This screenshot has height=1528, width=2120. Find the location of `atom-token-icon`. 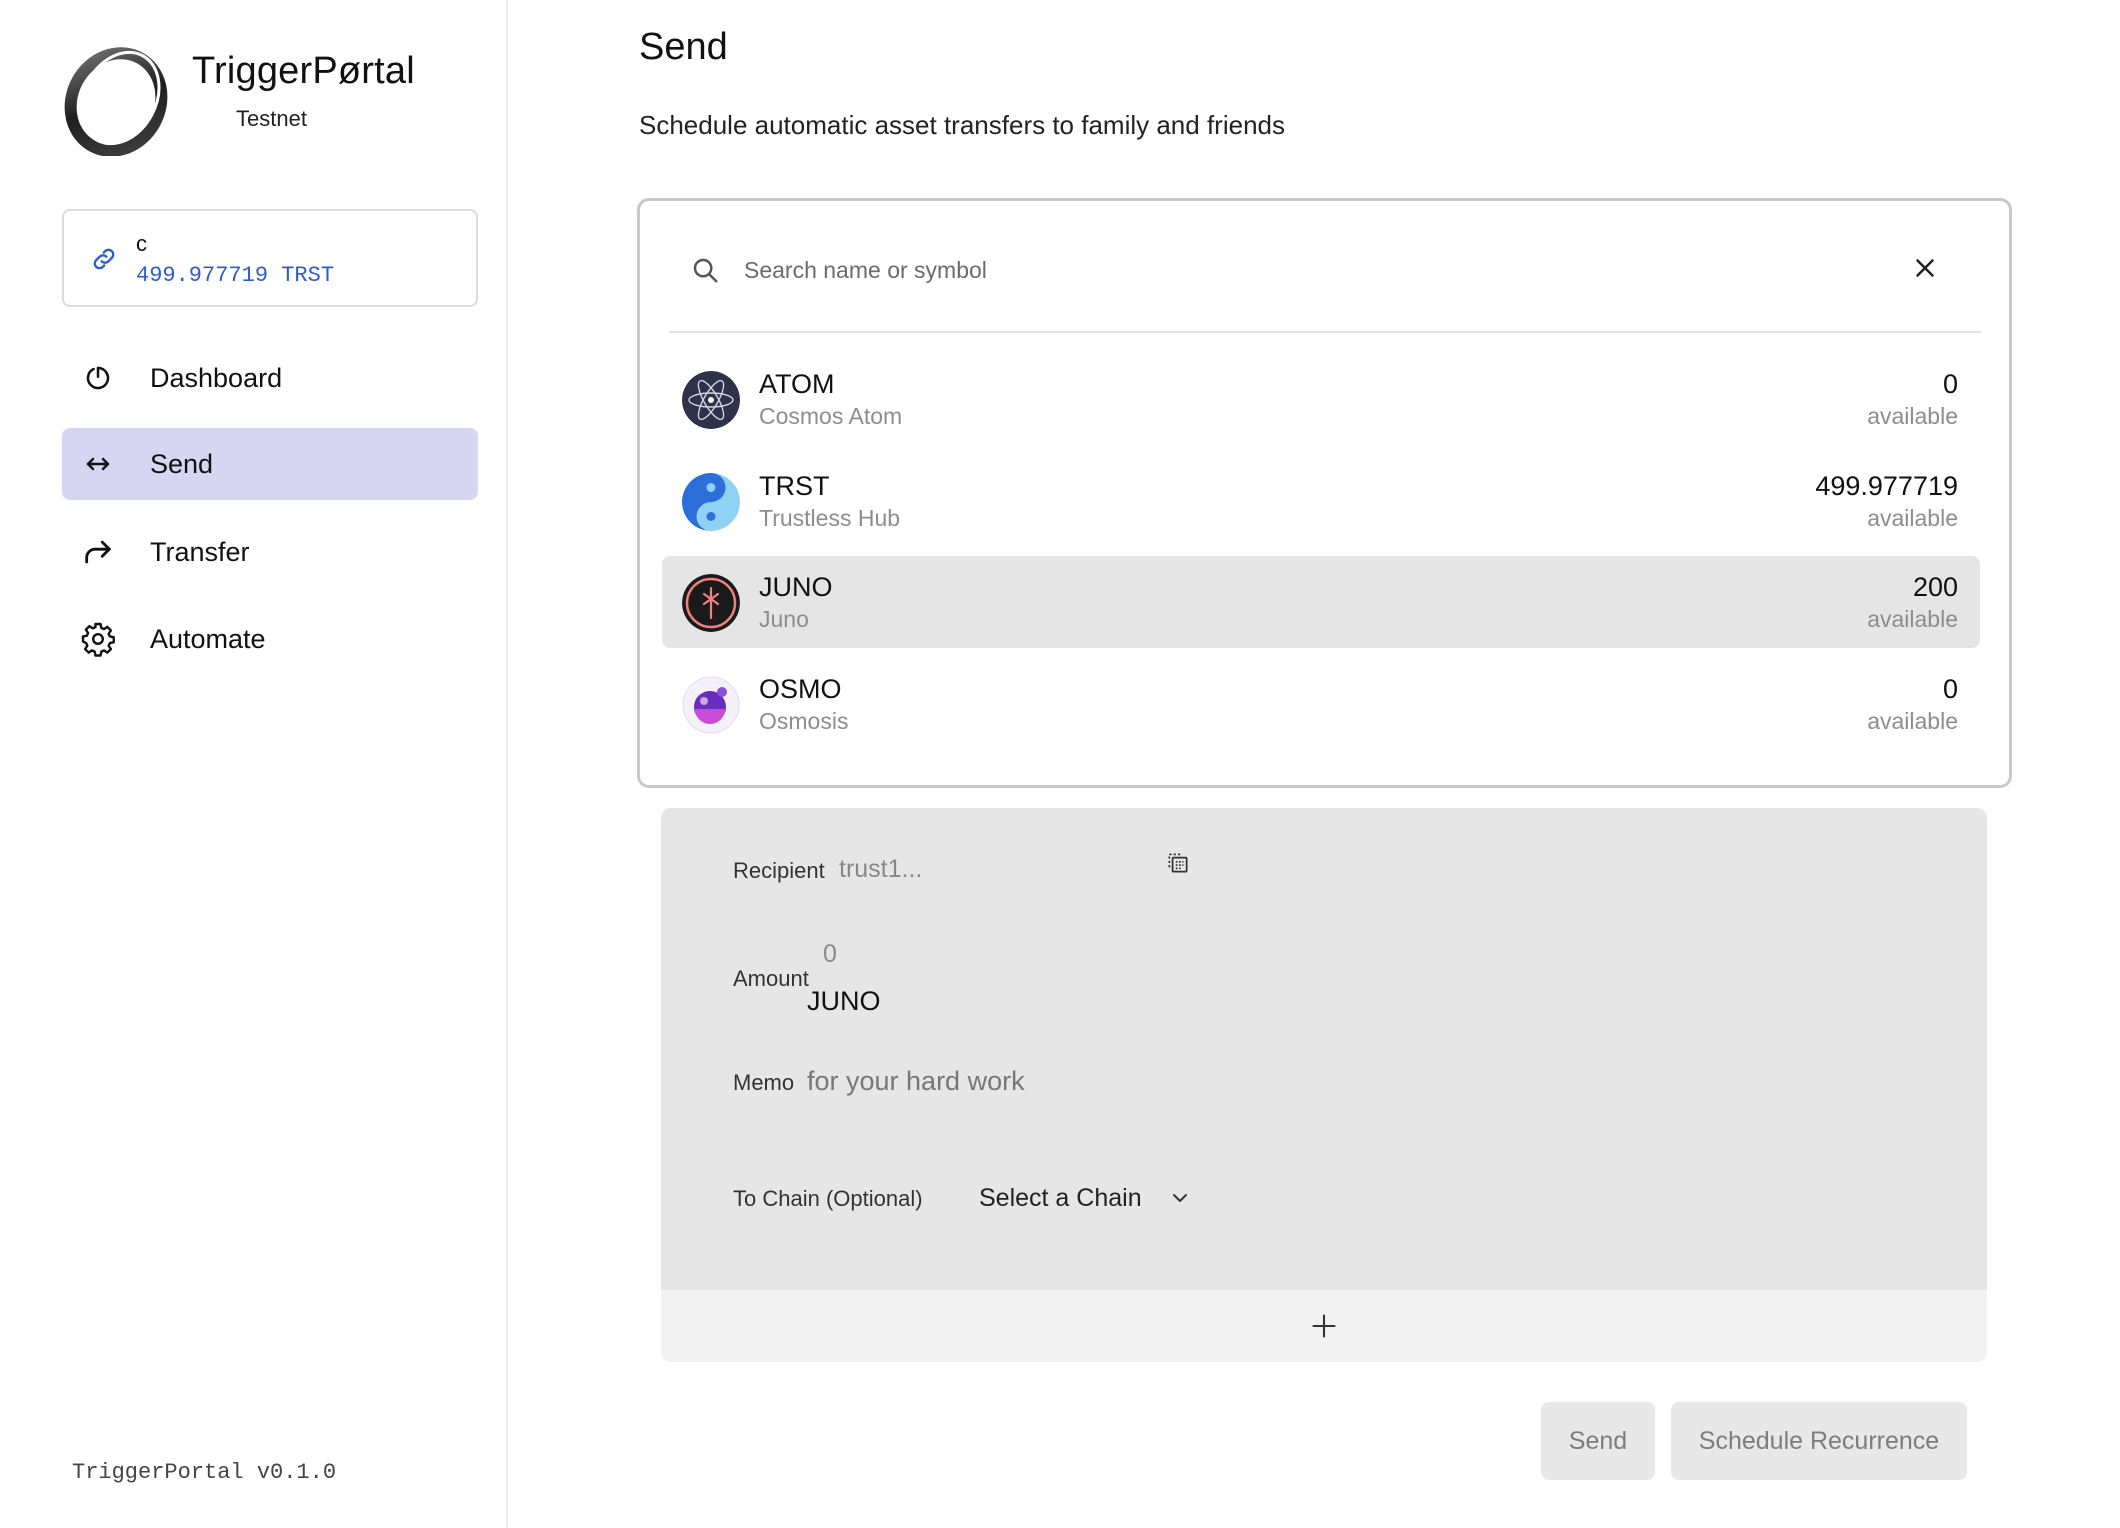

atom-token-icon is located at coordinates (711, 400).